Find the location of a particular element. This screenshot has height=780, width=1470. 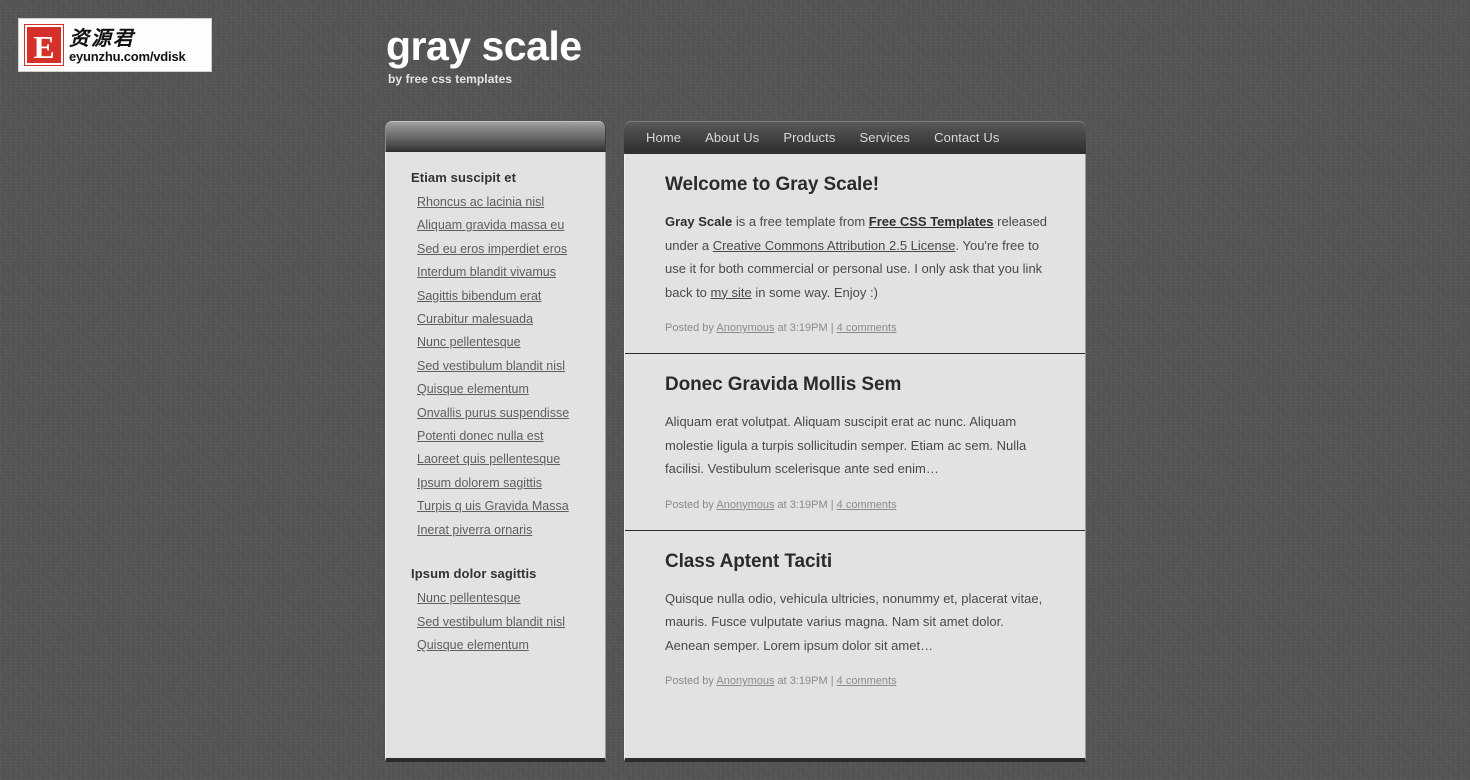

list-item: Aliquam gravida massa eu is located at coordinates (503, 225).